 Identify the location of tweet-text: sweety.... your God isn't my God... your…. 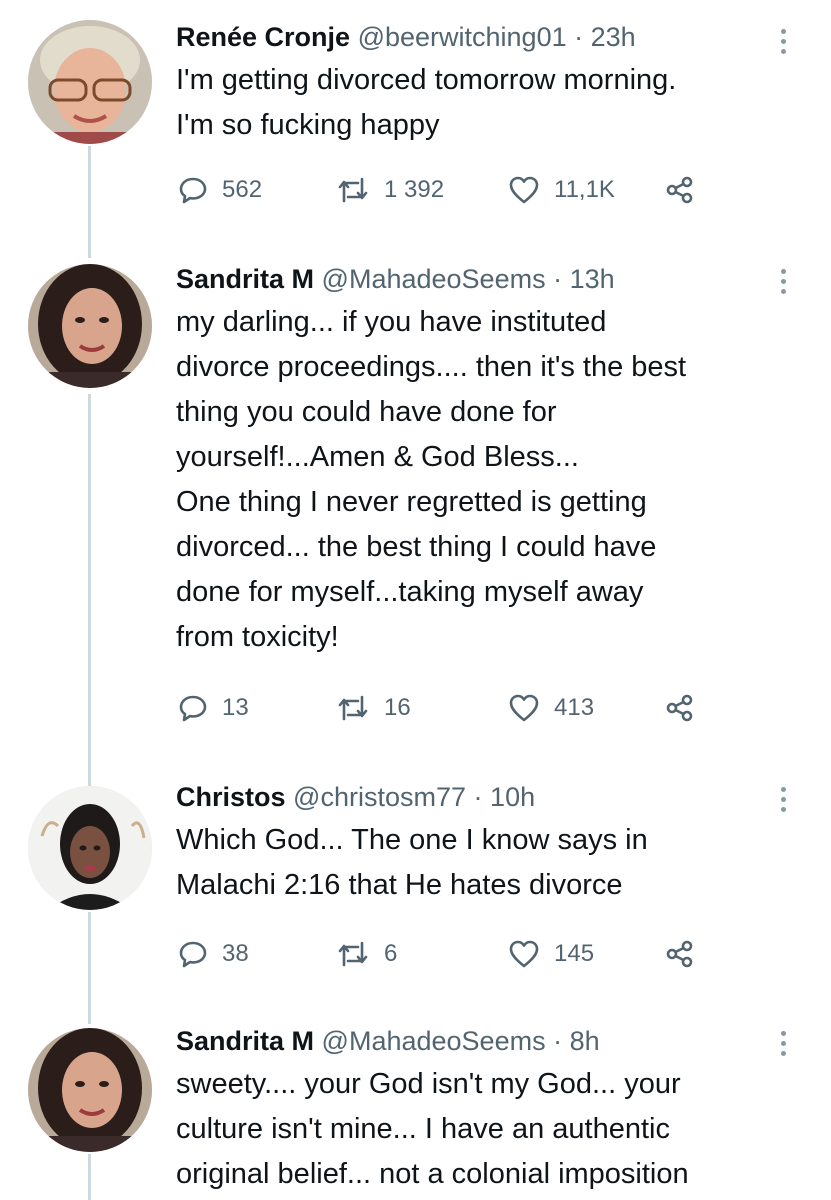
(432, 1129).